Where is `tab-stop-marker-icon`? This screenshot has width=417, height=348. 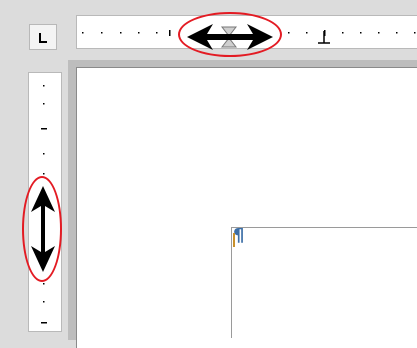 tab-stop-marker-icon is located at coordinates (324, 39).